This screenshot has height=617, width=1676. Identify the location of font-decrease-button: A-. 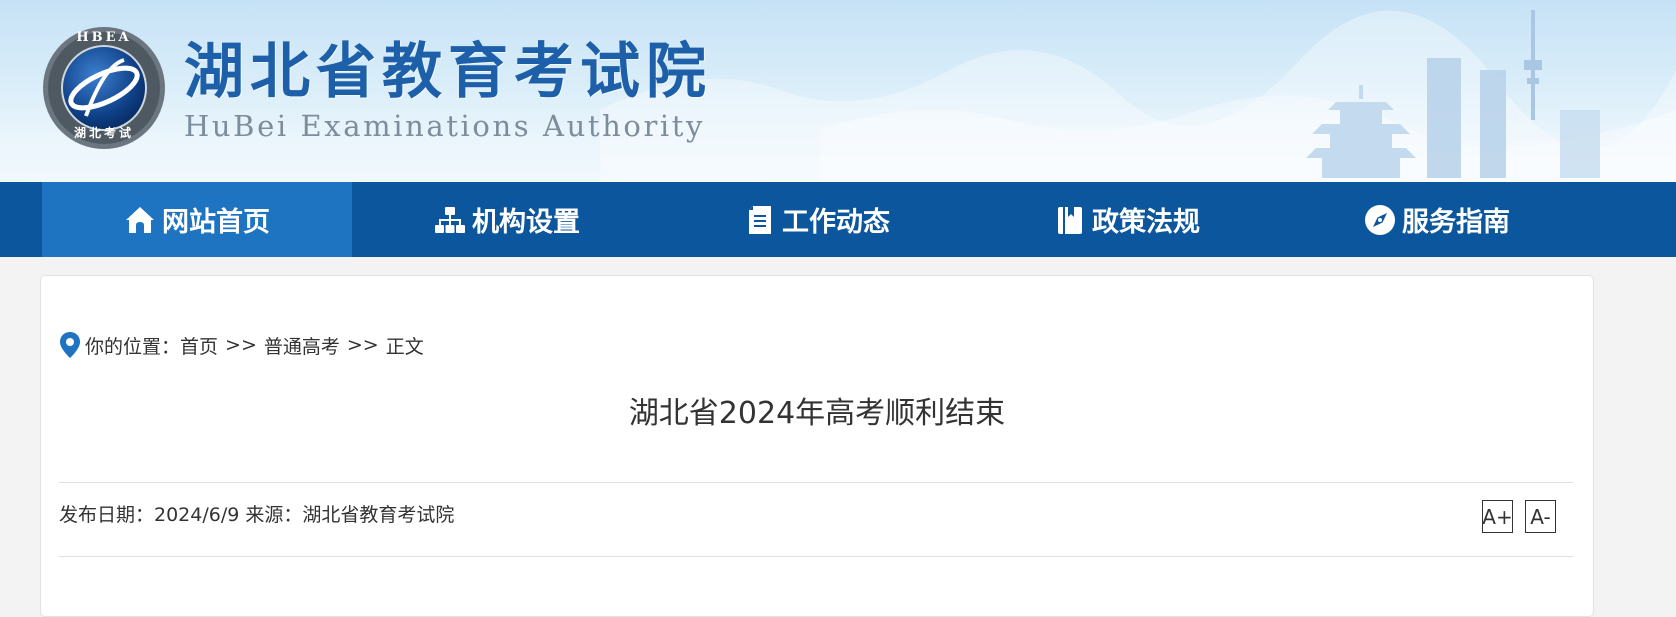
(1540, 516).